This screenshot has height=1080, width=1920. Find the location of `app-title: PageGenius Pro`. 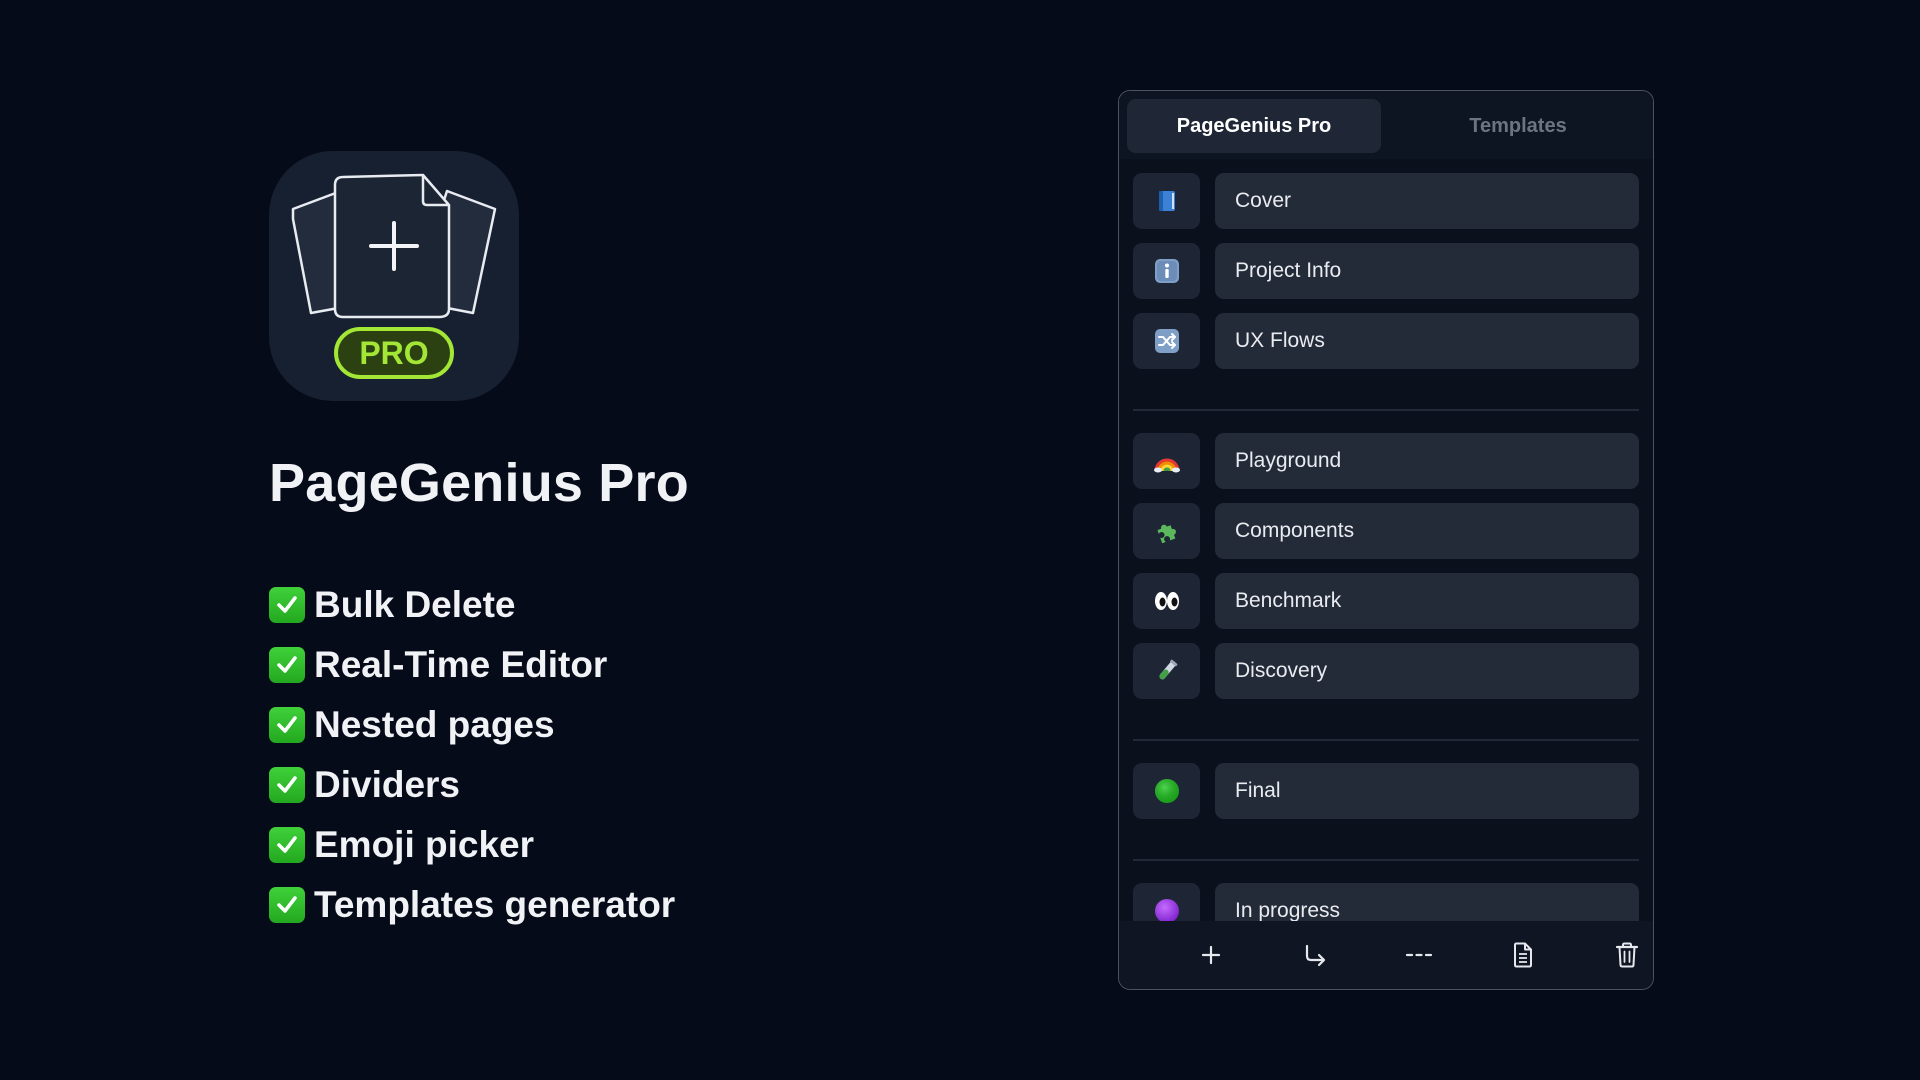

app-title: PageGenius Pro is located at coordinates (479, 483).